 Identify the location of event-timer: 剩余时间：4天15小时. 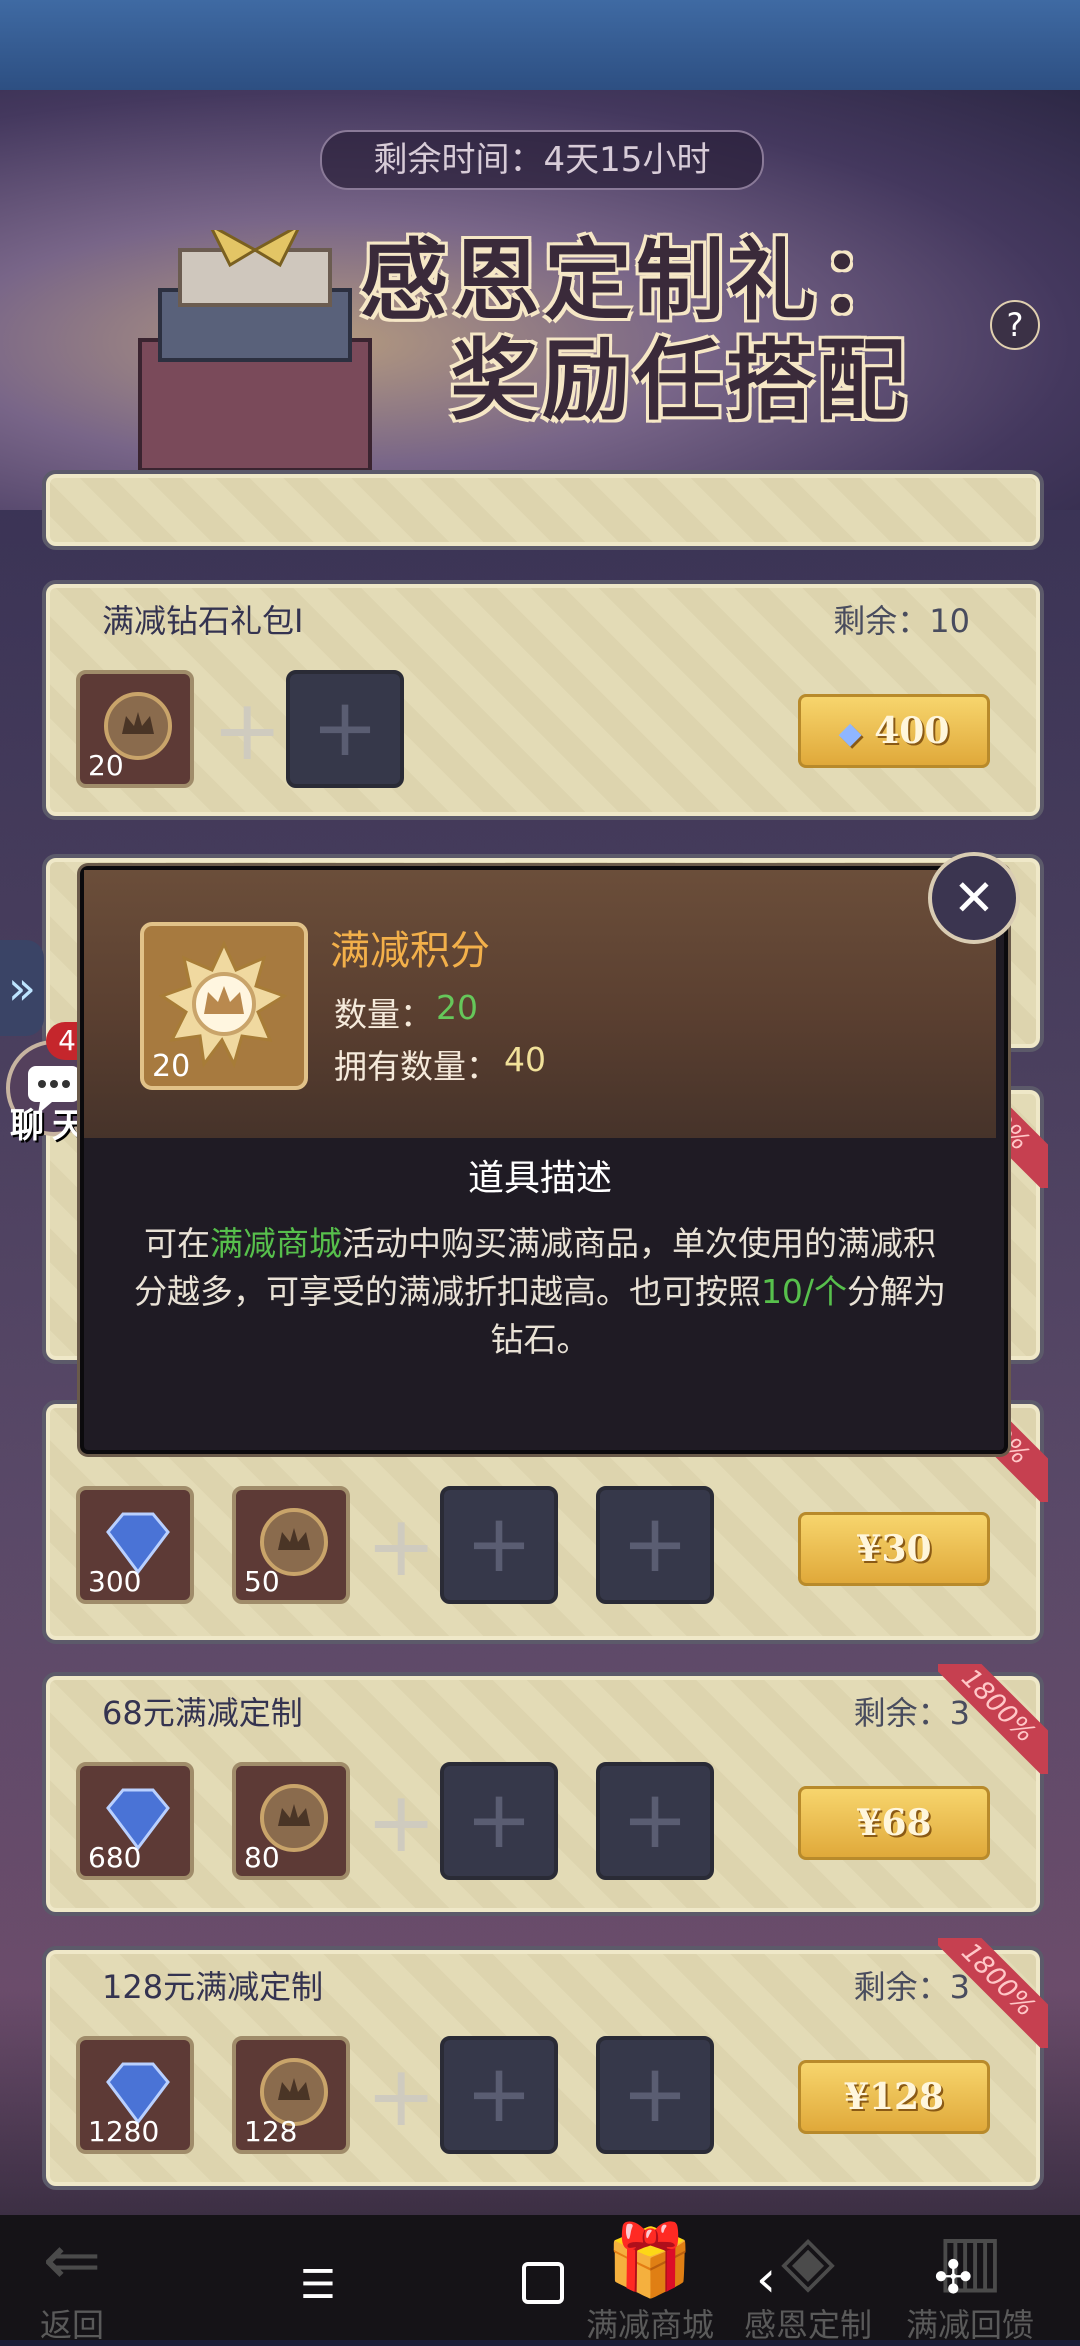
(542, 160).